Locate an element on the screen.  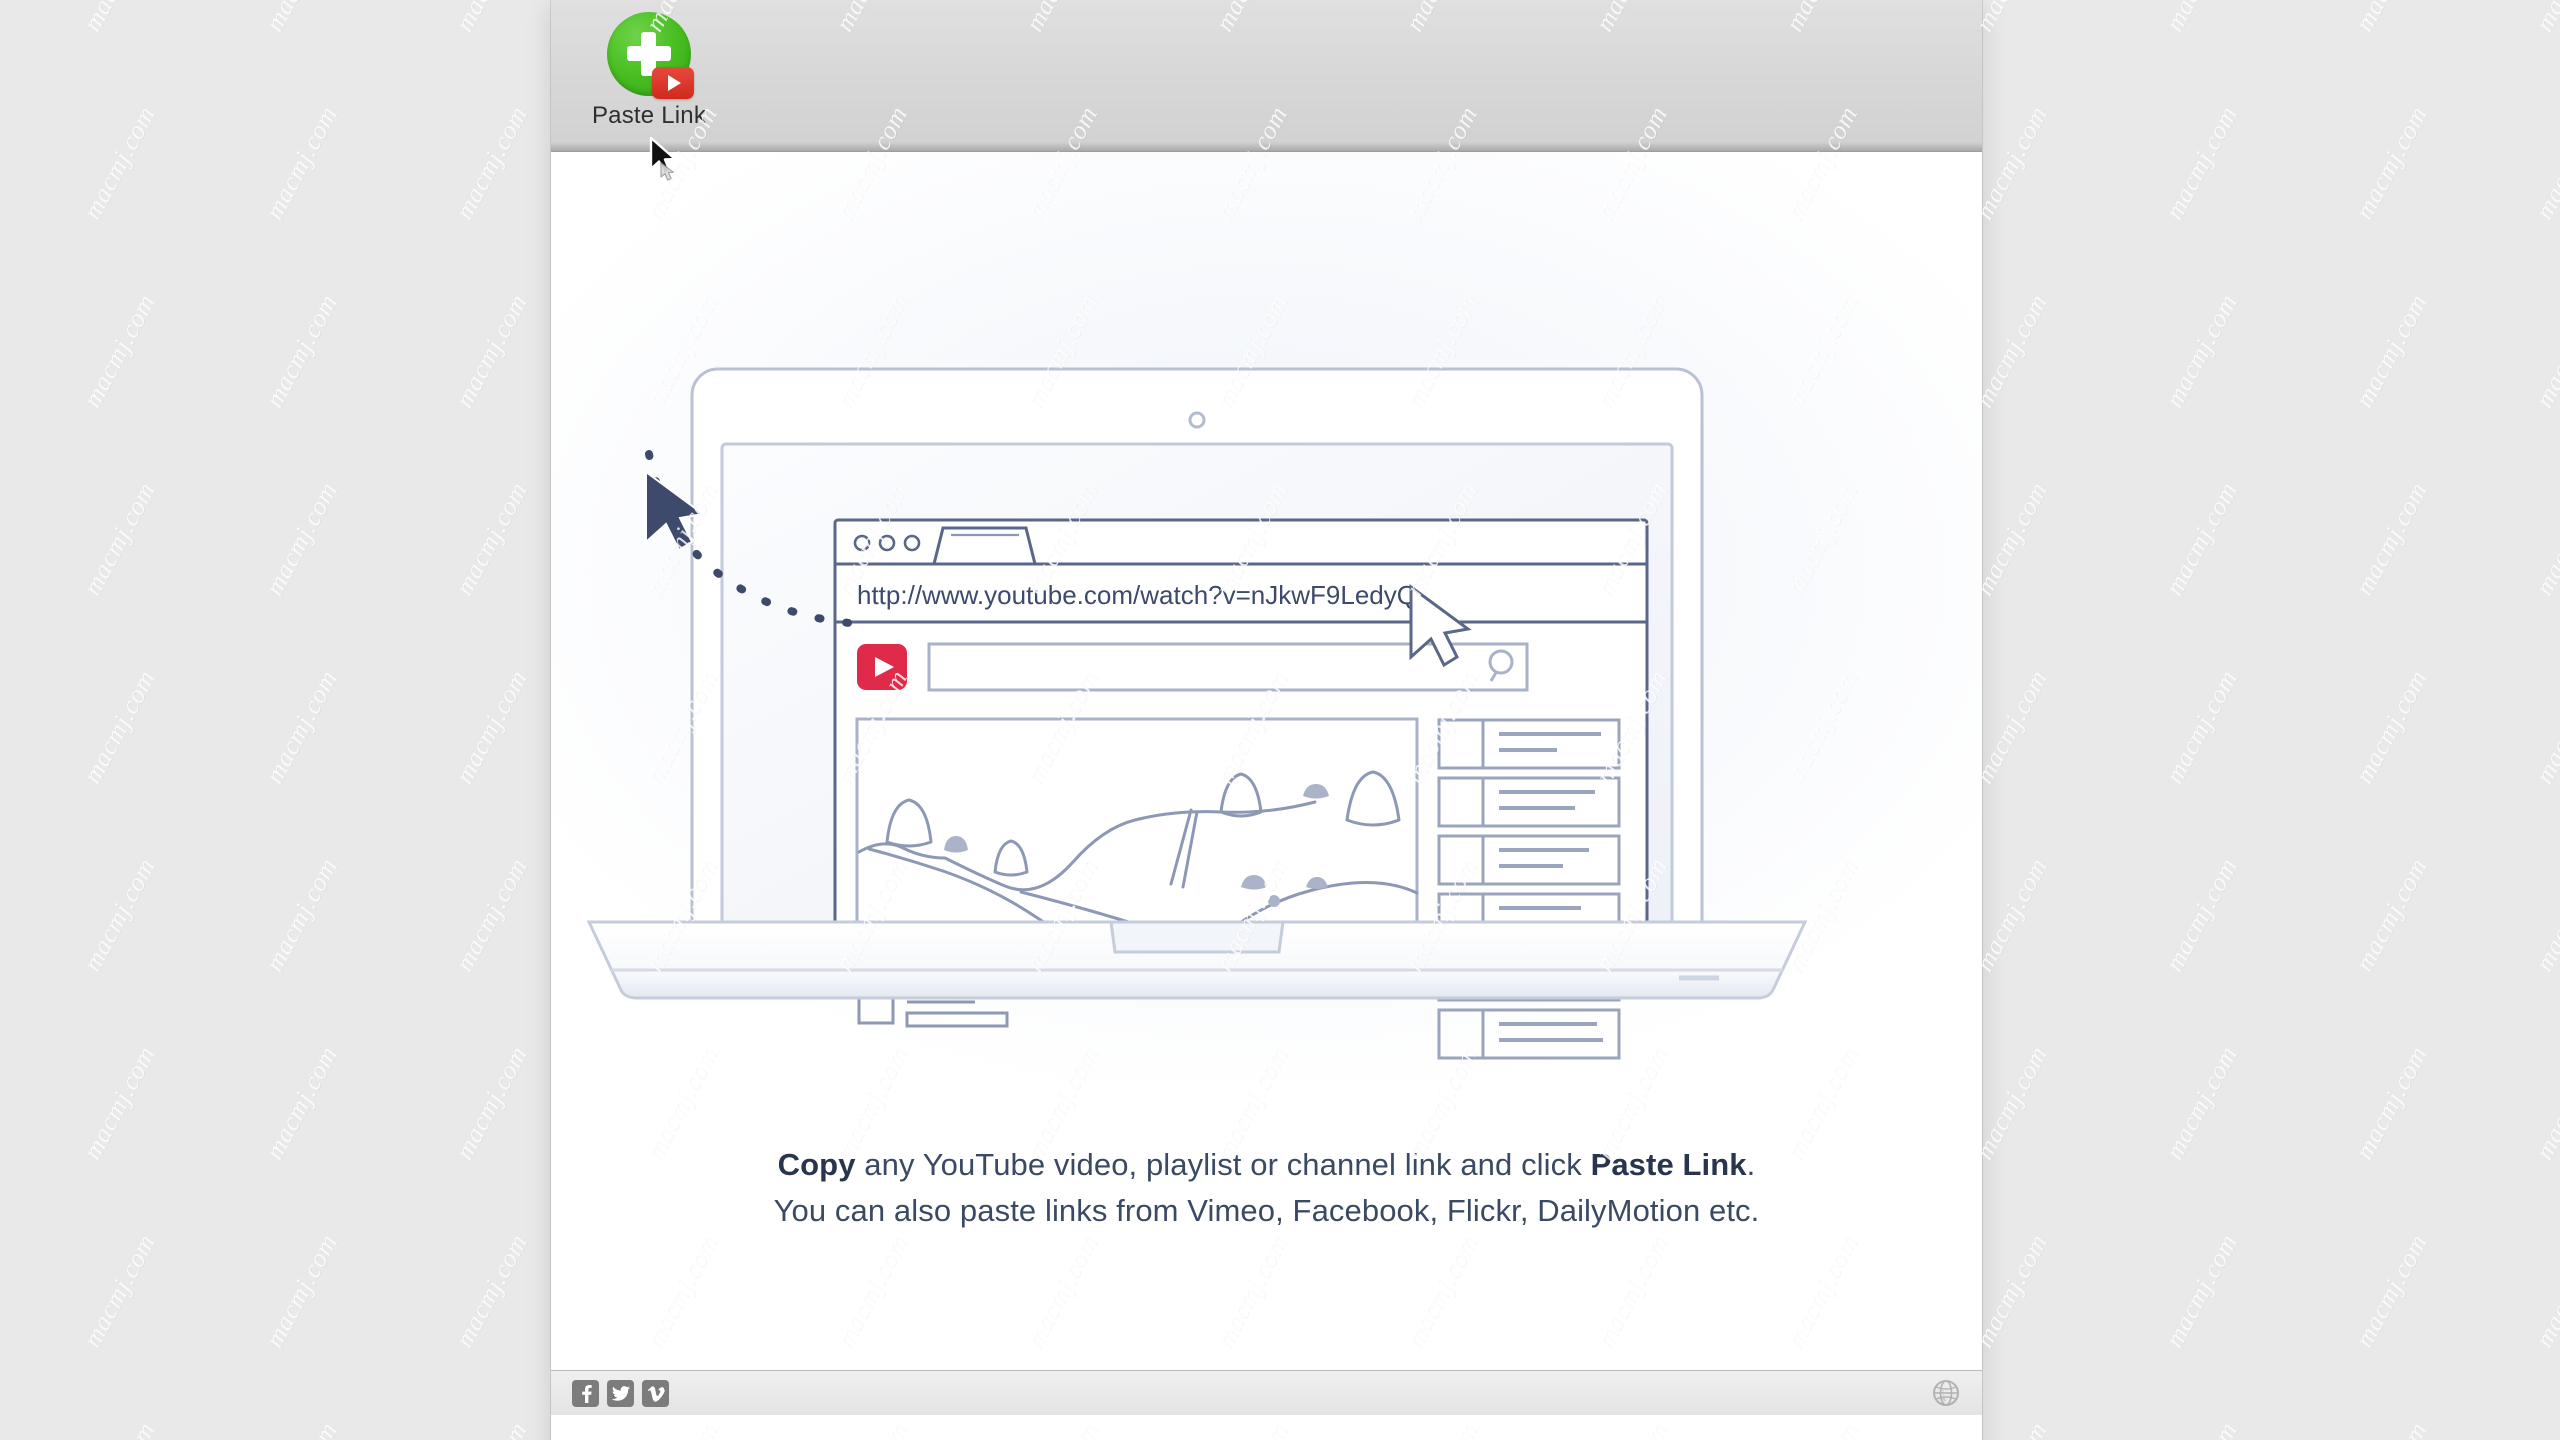
twitter-glyph is located at coordinates (620, 1393).